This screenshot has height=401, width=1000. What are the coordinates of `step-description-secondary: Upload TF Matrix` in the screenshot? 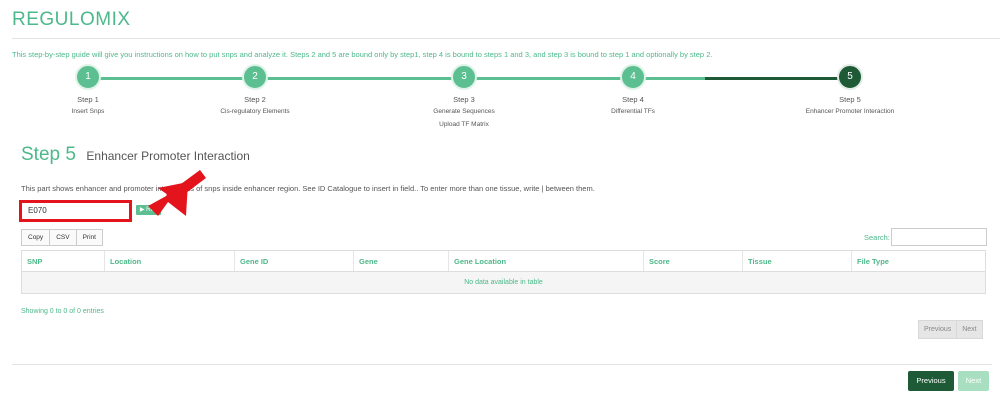 It's located at (464, 124).